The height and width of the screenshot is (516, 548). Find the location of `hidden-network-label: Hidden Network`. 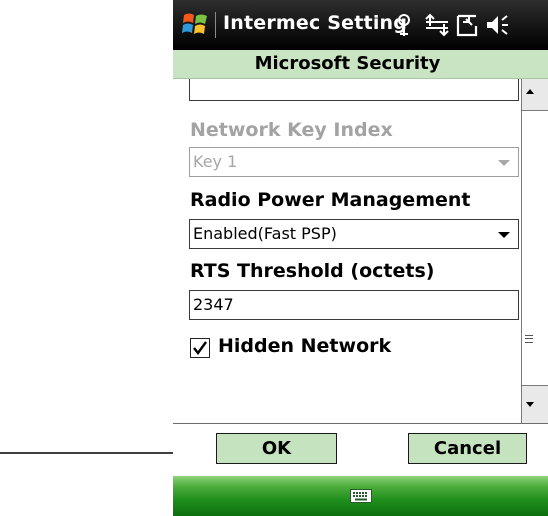

hidden-network-label: Hidden Network is located at coordinates (305, 346).